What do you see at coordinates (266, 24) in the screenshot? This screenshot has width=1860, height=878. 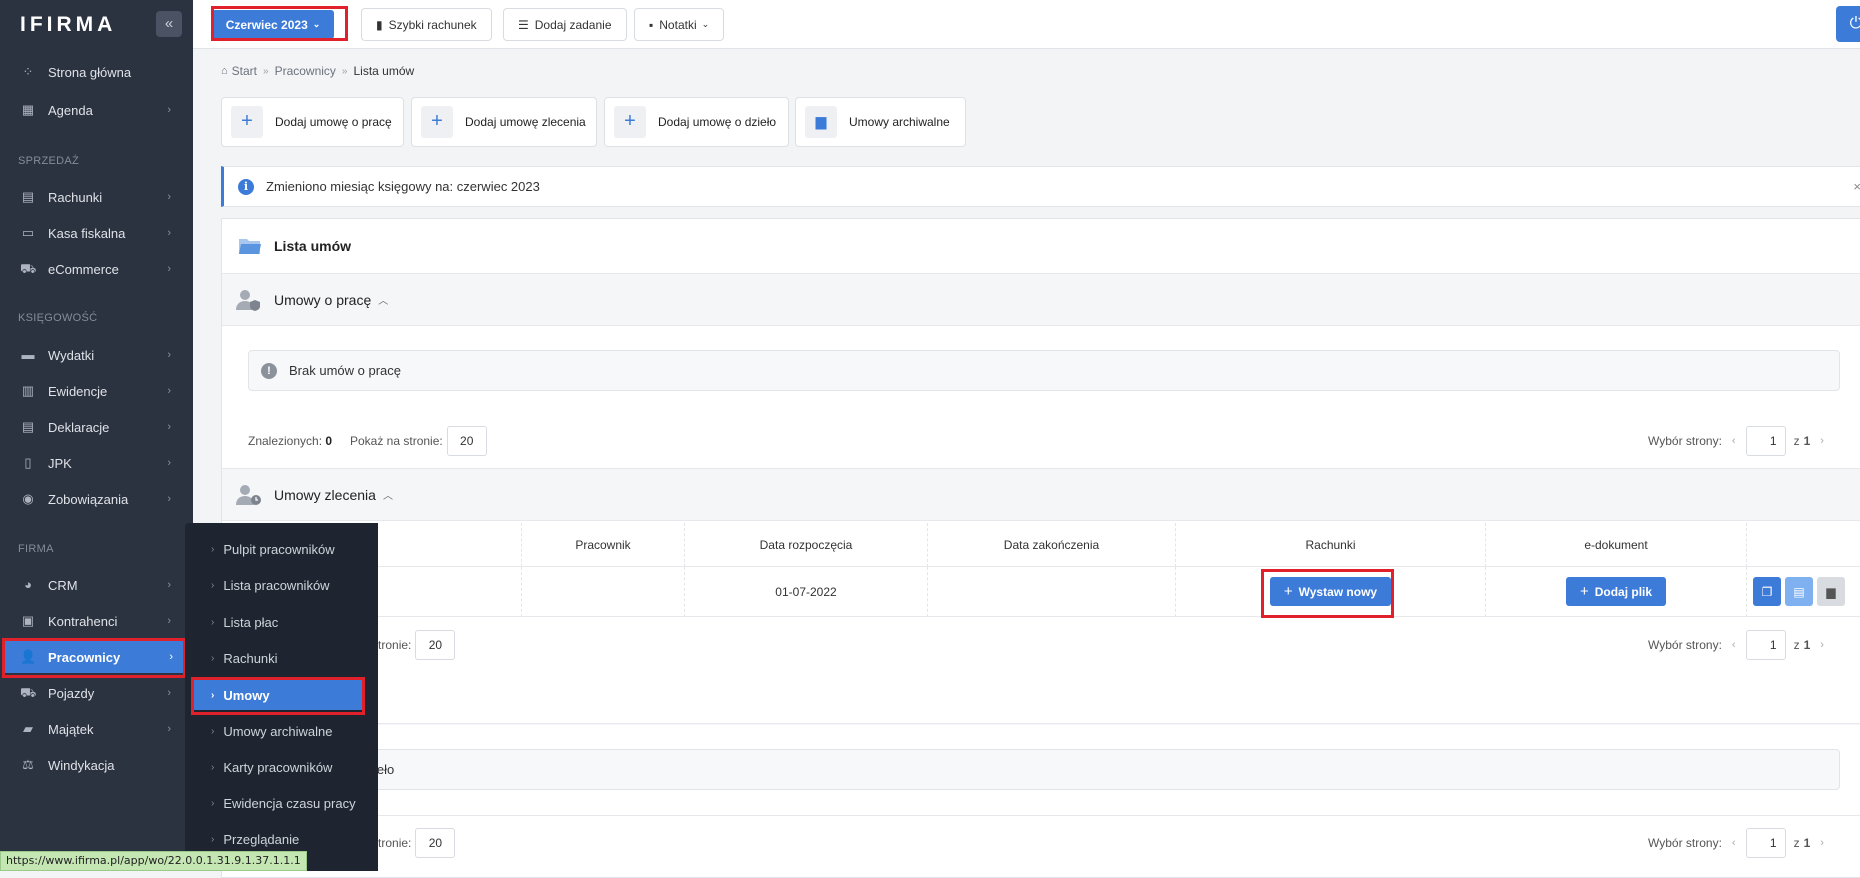 I see `month-label: Czerwiec 2023` at bounding box center [266, 24].